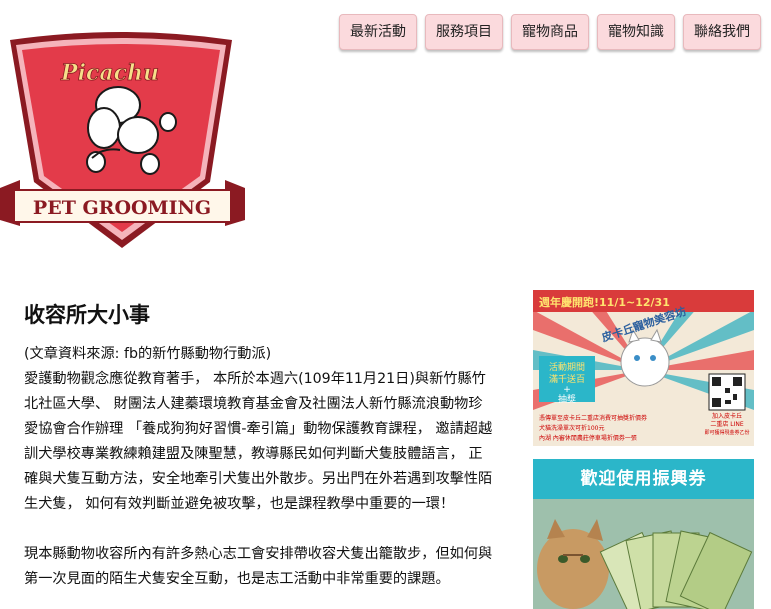 The height and width of the screenshot is (609, 771). What do you see at coordinates (567, 390) in the screenshot?
I see `promo-line-c: +` at bounding box center [567, 390].